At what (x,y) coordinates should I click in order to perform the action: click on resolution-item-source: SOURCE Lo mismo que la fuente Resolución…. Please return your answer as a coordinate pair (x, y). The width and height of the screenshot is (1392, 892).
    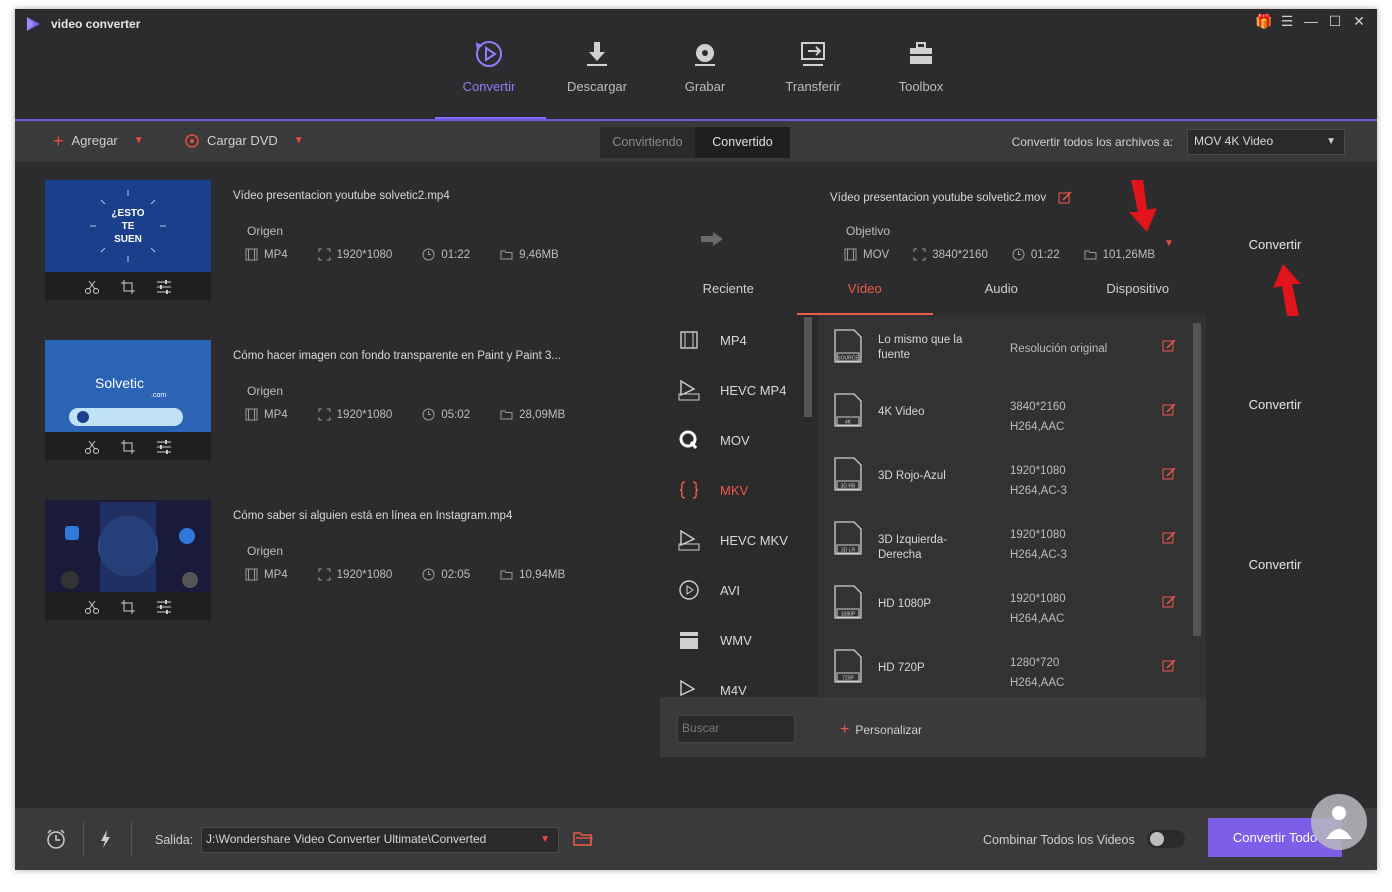
    Looking at the image, I should click on (1006, 347).